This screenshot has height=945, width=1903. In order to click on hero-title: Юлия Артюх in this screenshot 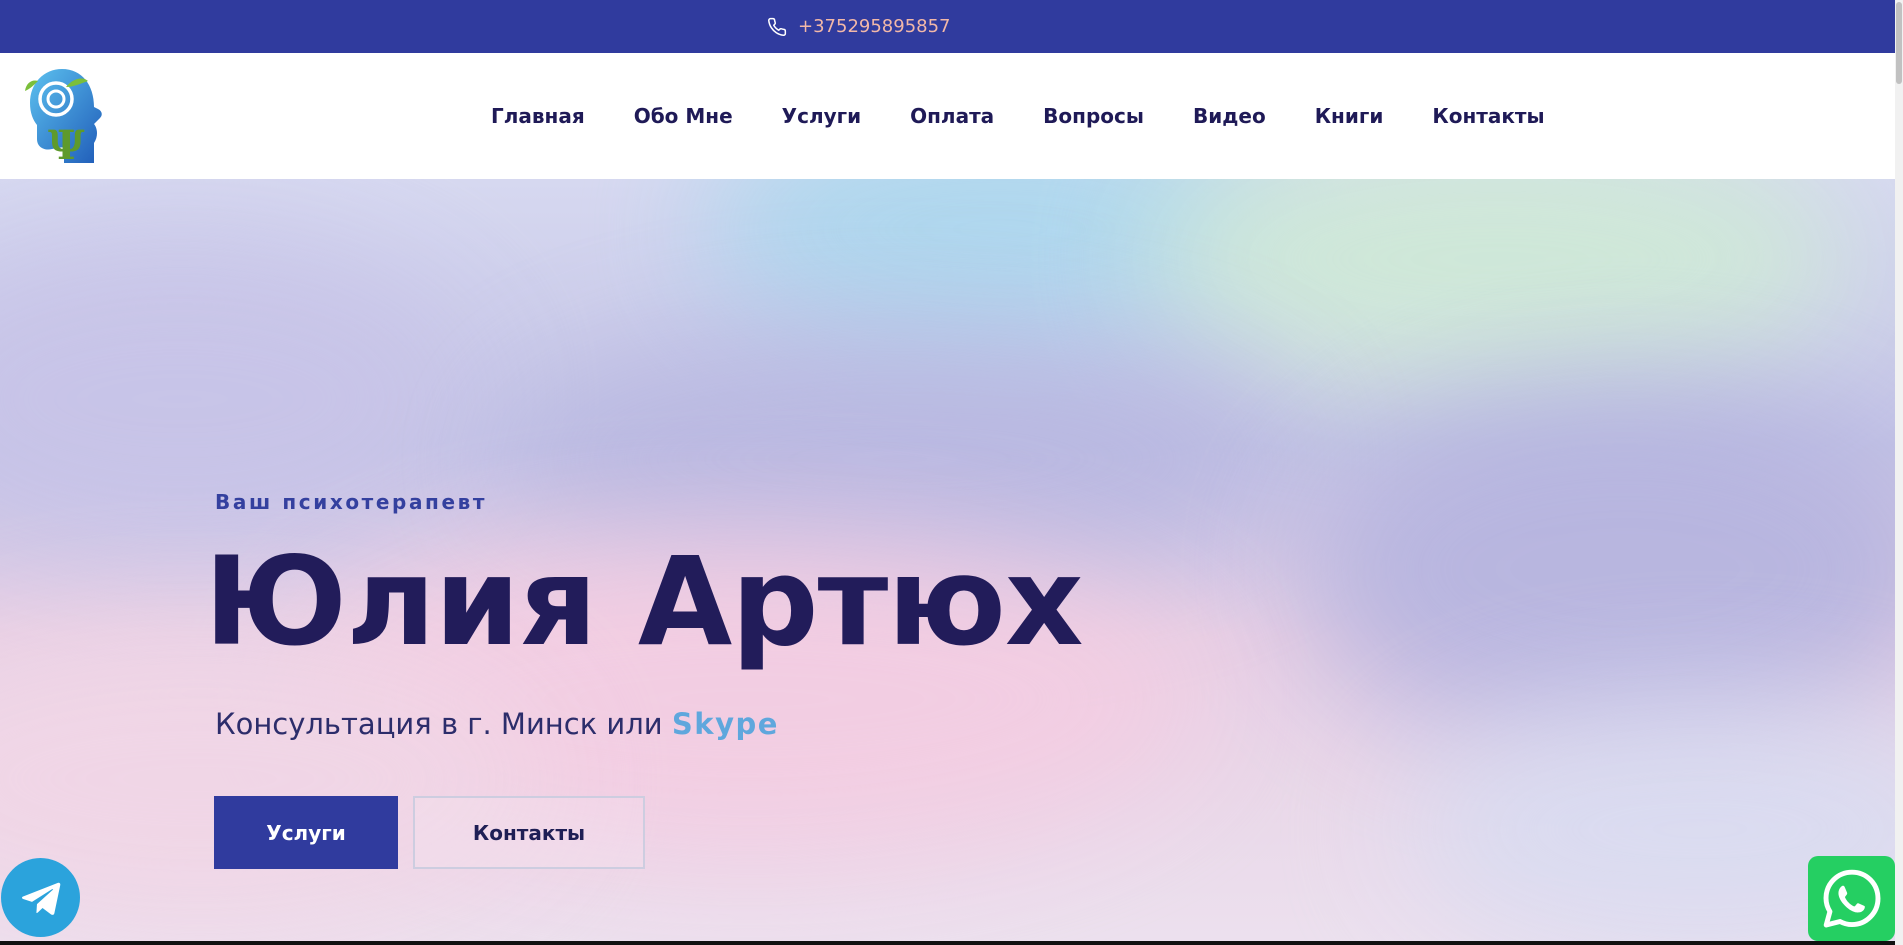, I will do `click(644, 602)`.